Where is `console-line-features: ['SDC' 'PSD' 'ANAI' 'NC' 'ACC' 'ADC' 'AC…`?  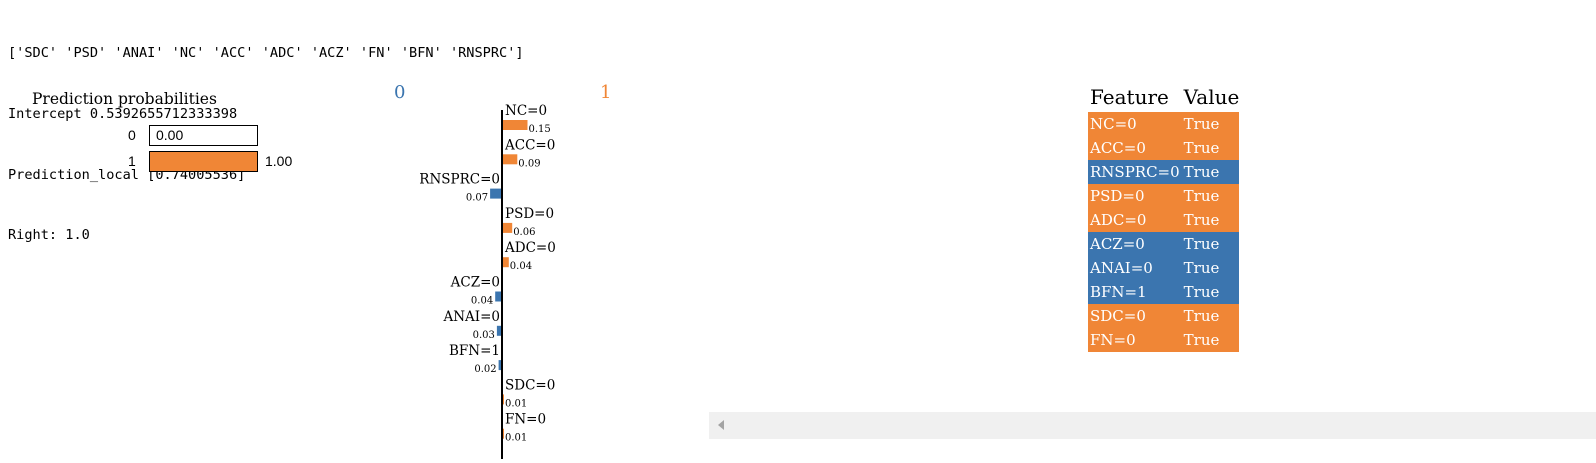
console-line-features: ['SDC' 'PSD' 'ANAI' 'NC' 'ACC' 'ADC' 'AC… is located at coordinates (266, 53).